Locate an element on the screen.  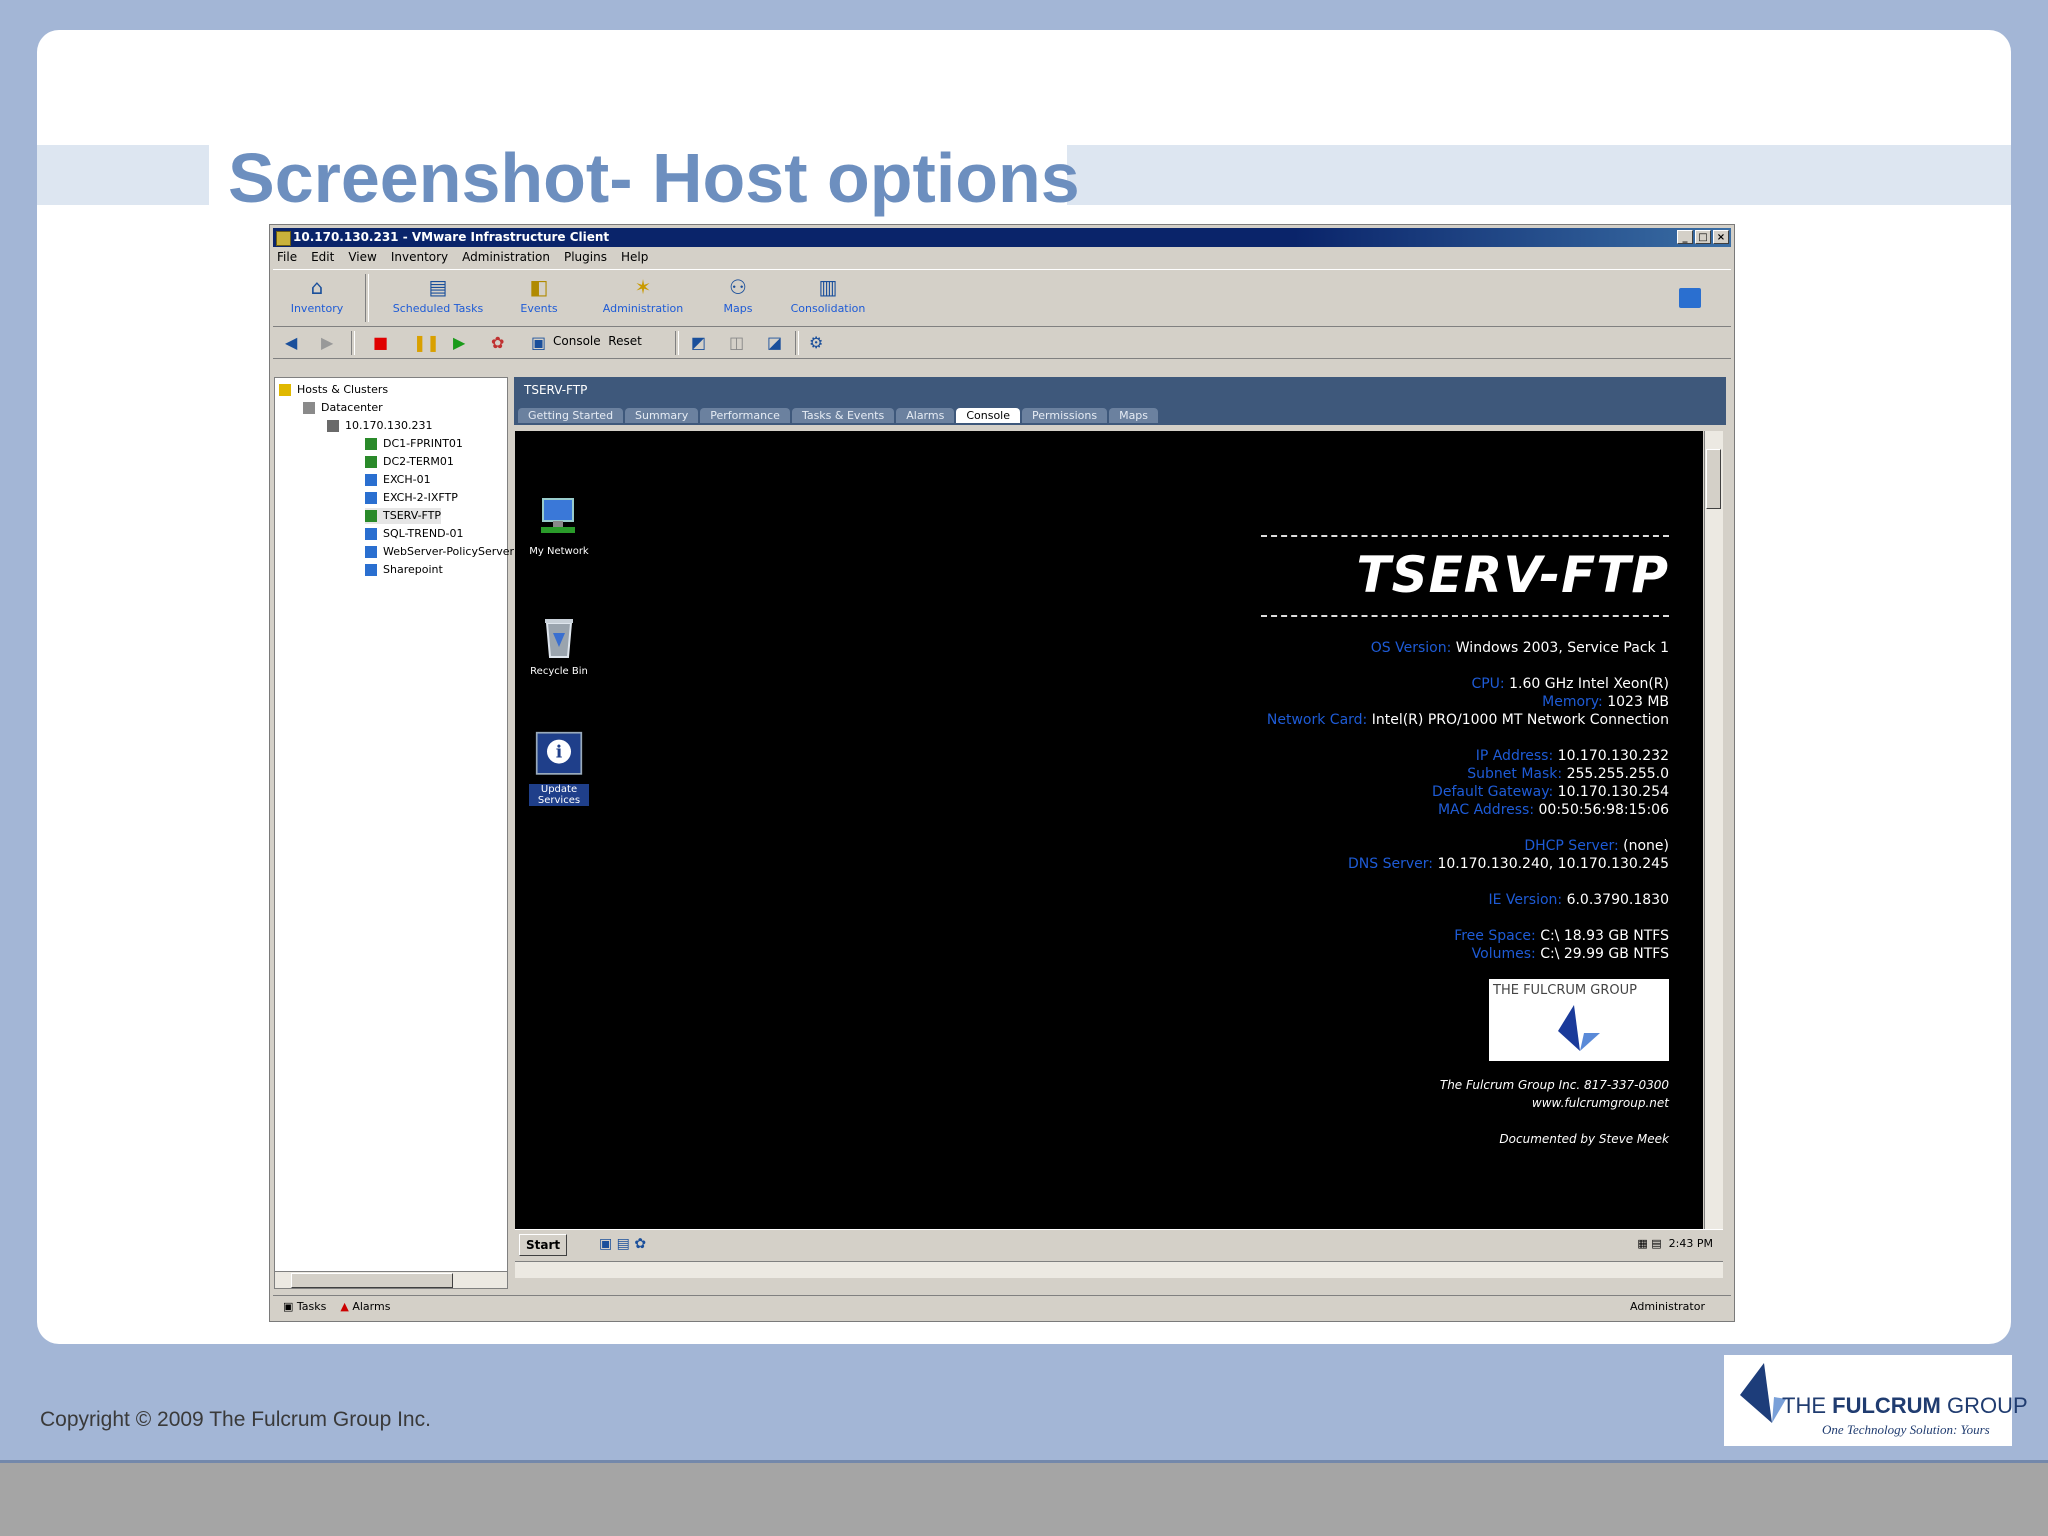
bginfo-documented-by: Documented by Steve Meek is located at coordinates (1584, 1139).